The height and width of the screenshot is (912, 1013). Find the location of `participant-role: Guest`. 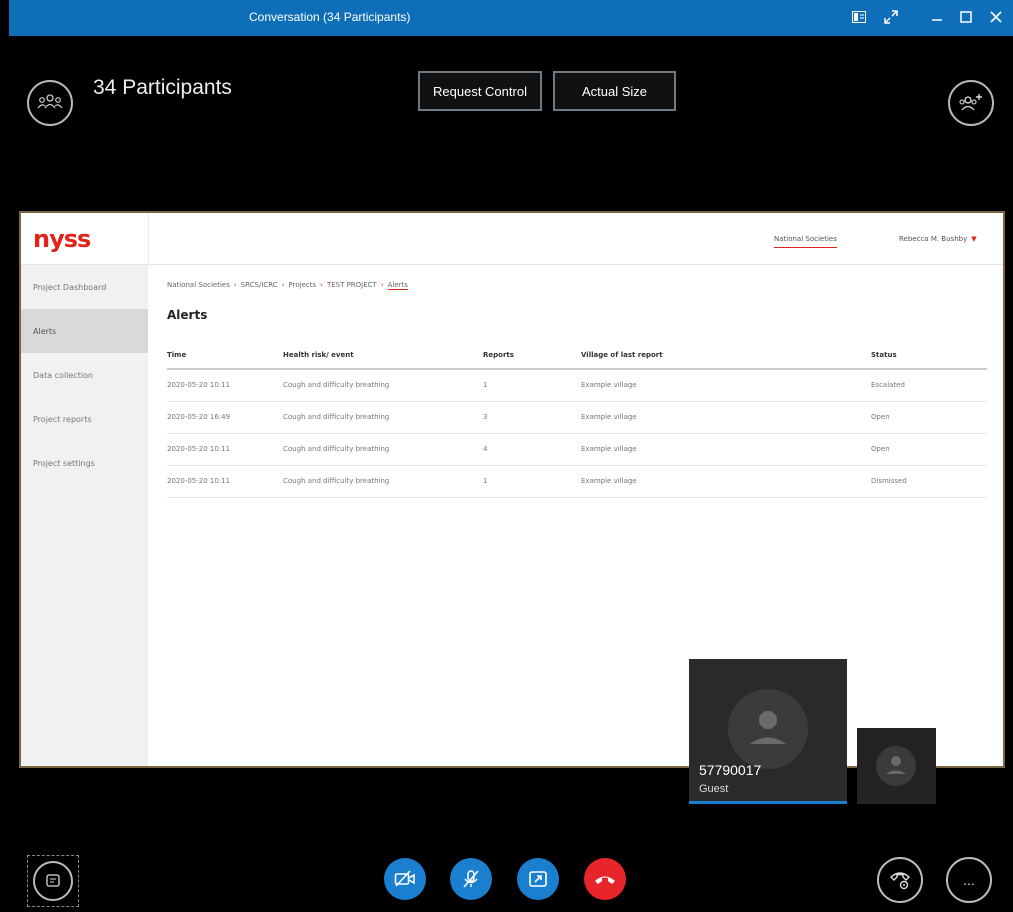

participant-role: Guest is located at coordinates (714, 789).